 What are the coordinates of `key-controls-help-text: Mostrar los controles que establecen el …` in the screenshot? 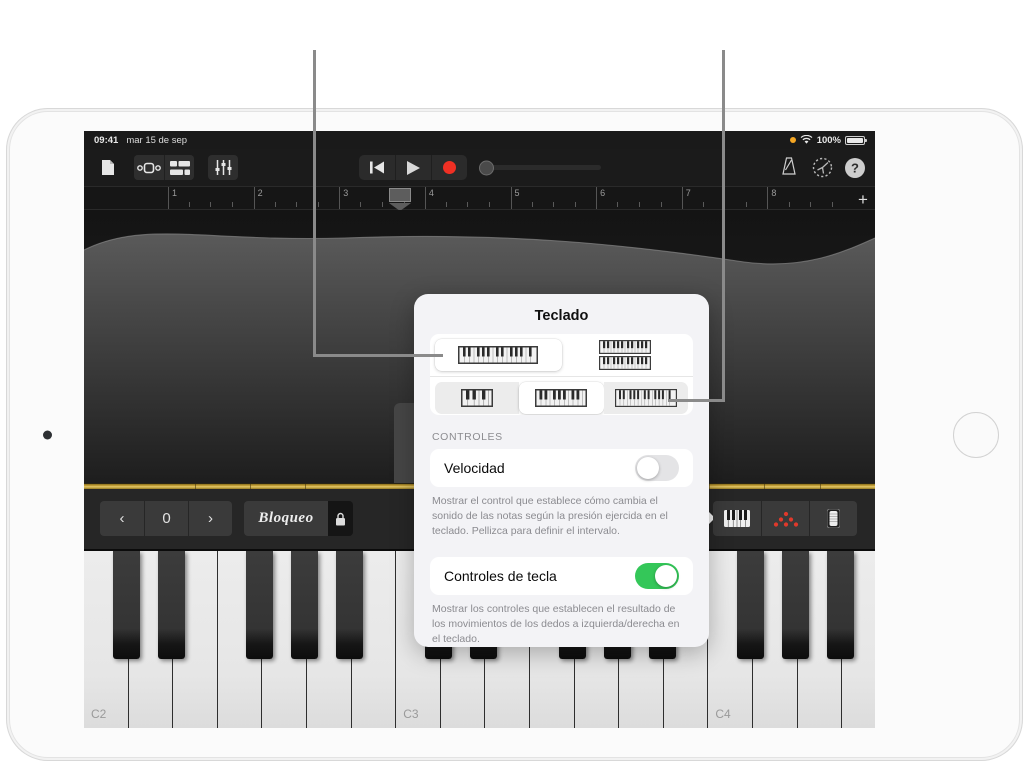 It's located at (556, 624).